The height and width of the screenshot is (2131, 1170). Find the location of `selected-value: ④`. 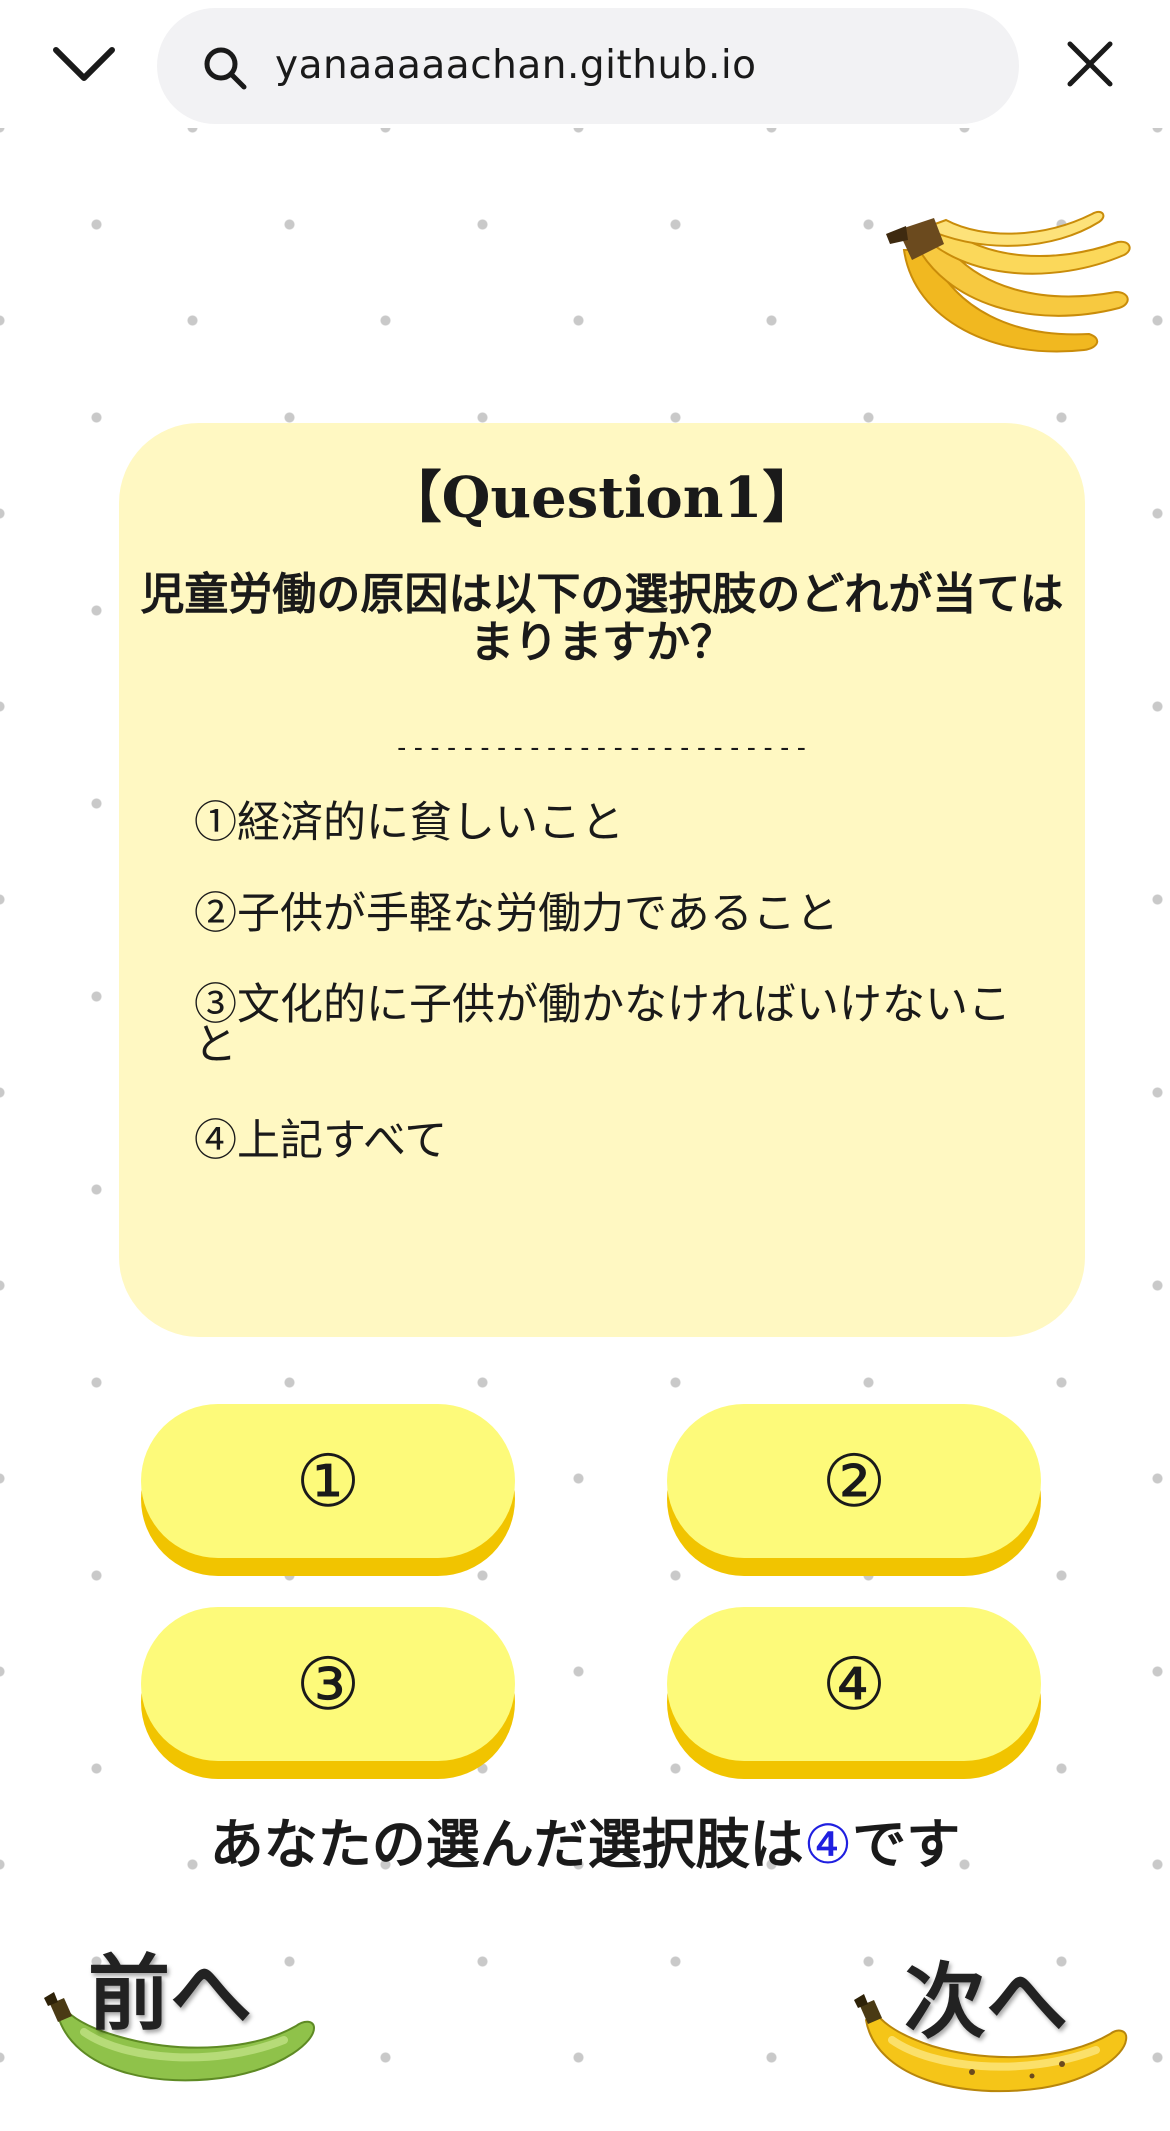

selected-value: ④ is located at coordinates (828, 1844).